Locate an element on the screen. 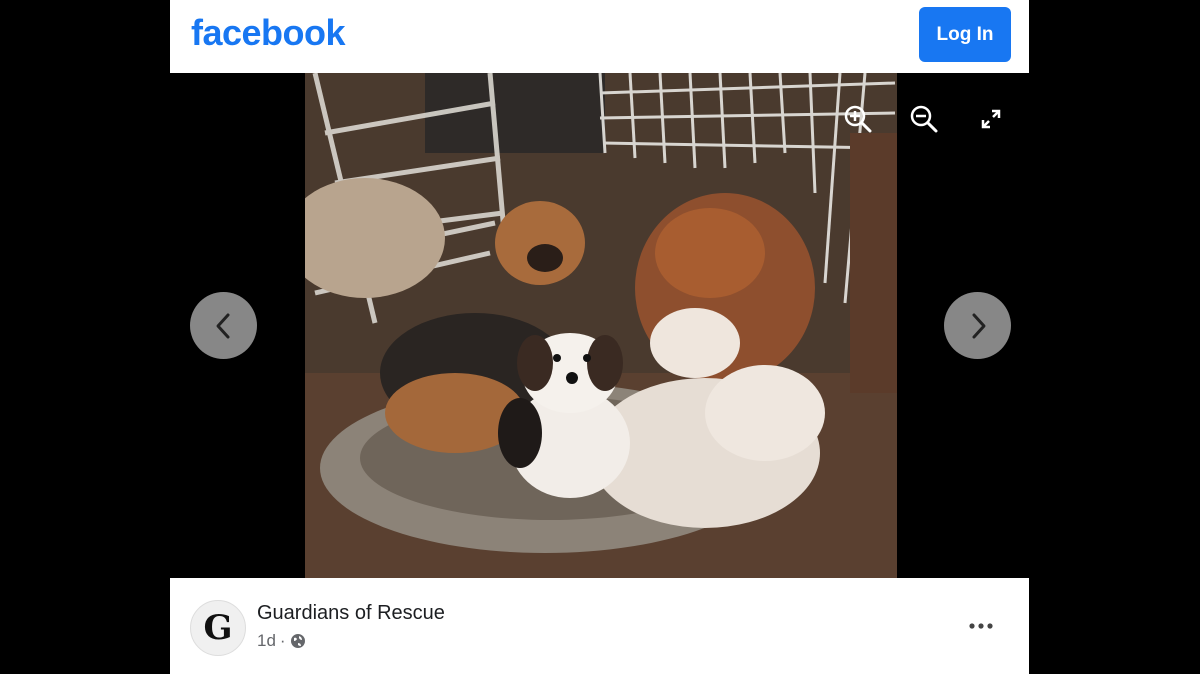 The height and width of the screenshot is (674, 1200). previous-photo-button is located at coordinates (223, 325).